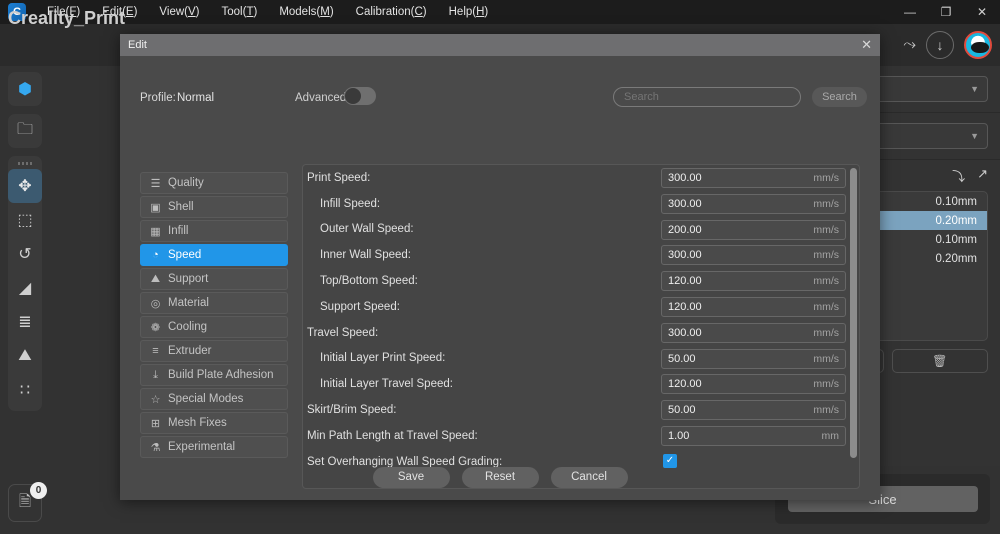  I want to click on save-button: Save, so click(411, 477).